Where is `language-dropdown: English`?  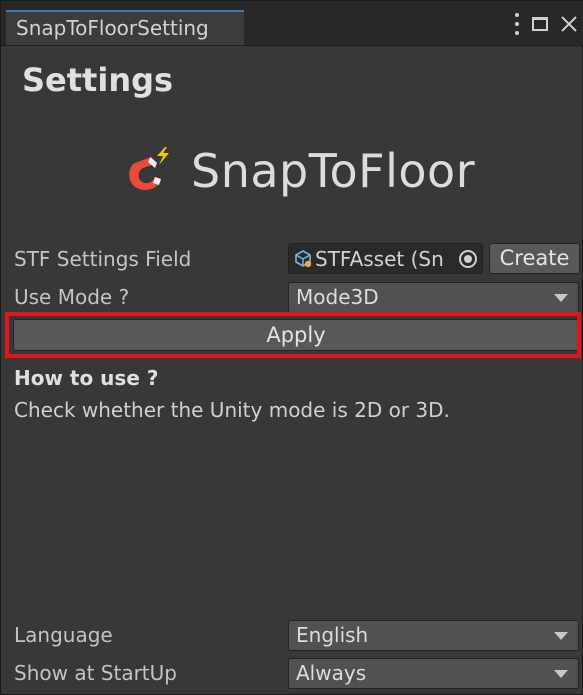
language-dropdown: English is located at coordinates (433, 635).